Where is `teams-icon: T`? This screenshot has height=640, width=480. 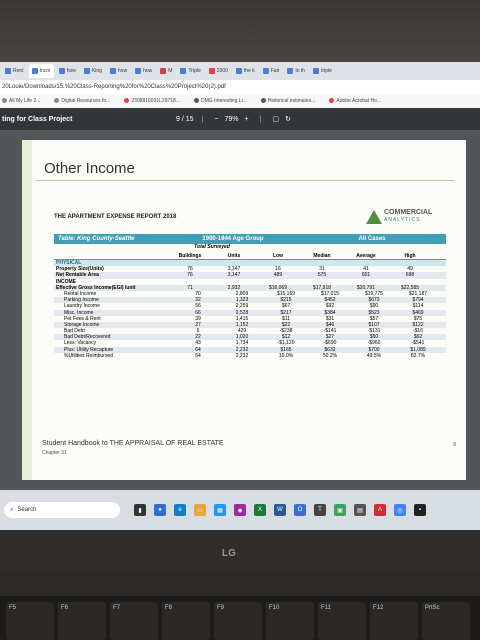
teams-icon: T is located at coordinates (320, 510).